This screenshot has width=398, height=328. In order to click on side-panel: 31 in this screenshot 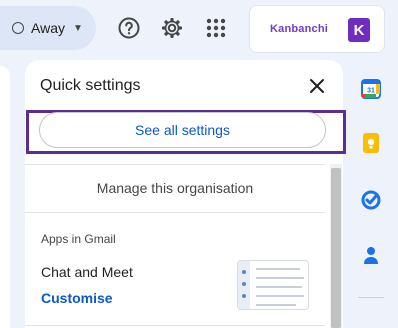, I will do `click(371, 194)`.